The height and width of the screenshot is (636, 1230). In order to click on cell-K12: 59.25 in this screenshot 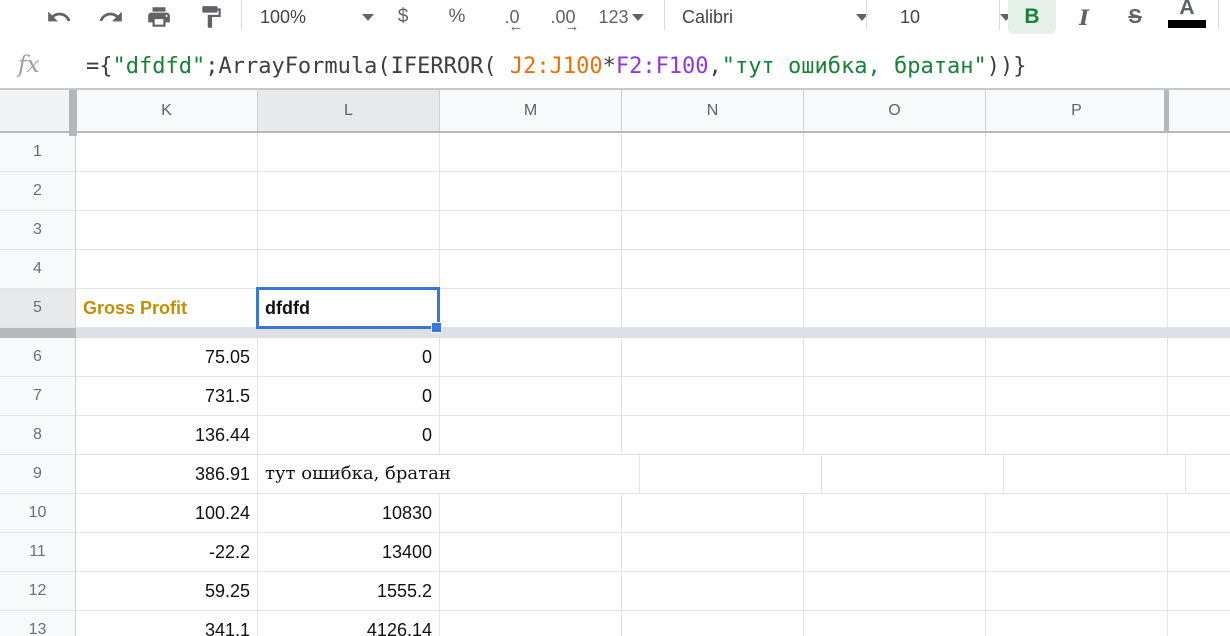, I will do `click(167, 591)`.